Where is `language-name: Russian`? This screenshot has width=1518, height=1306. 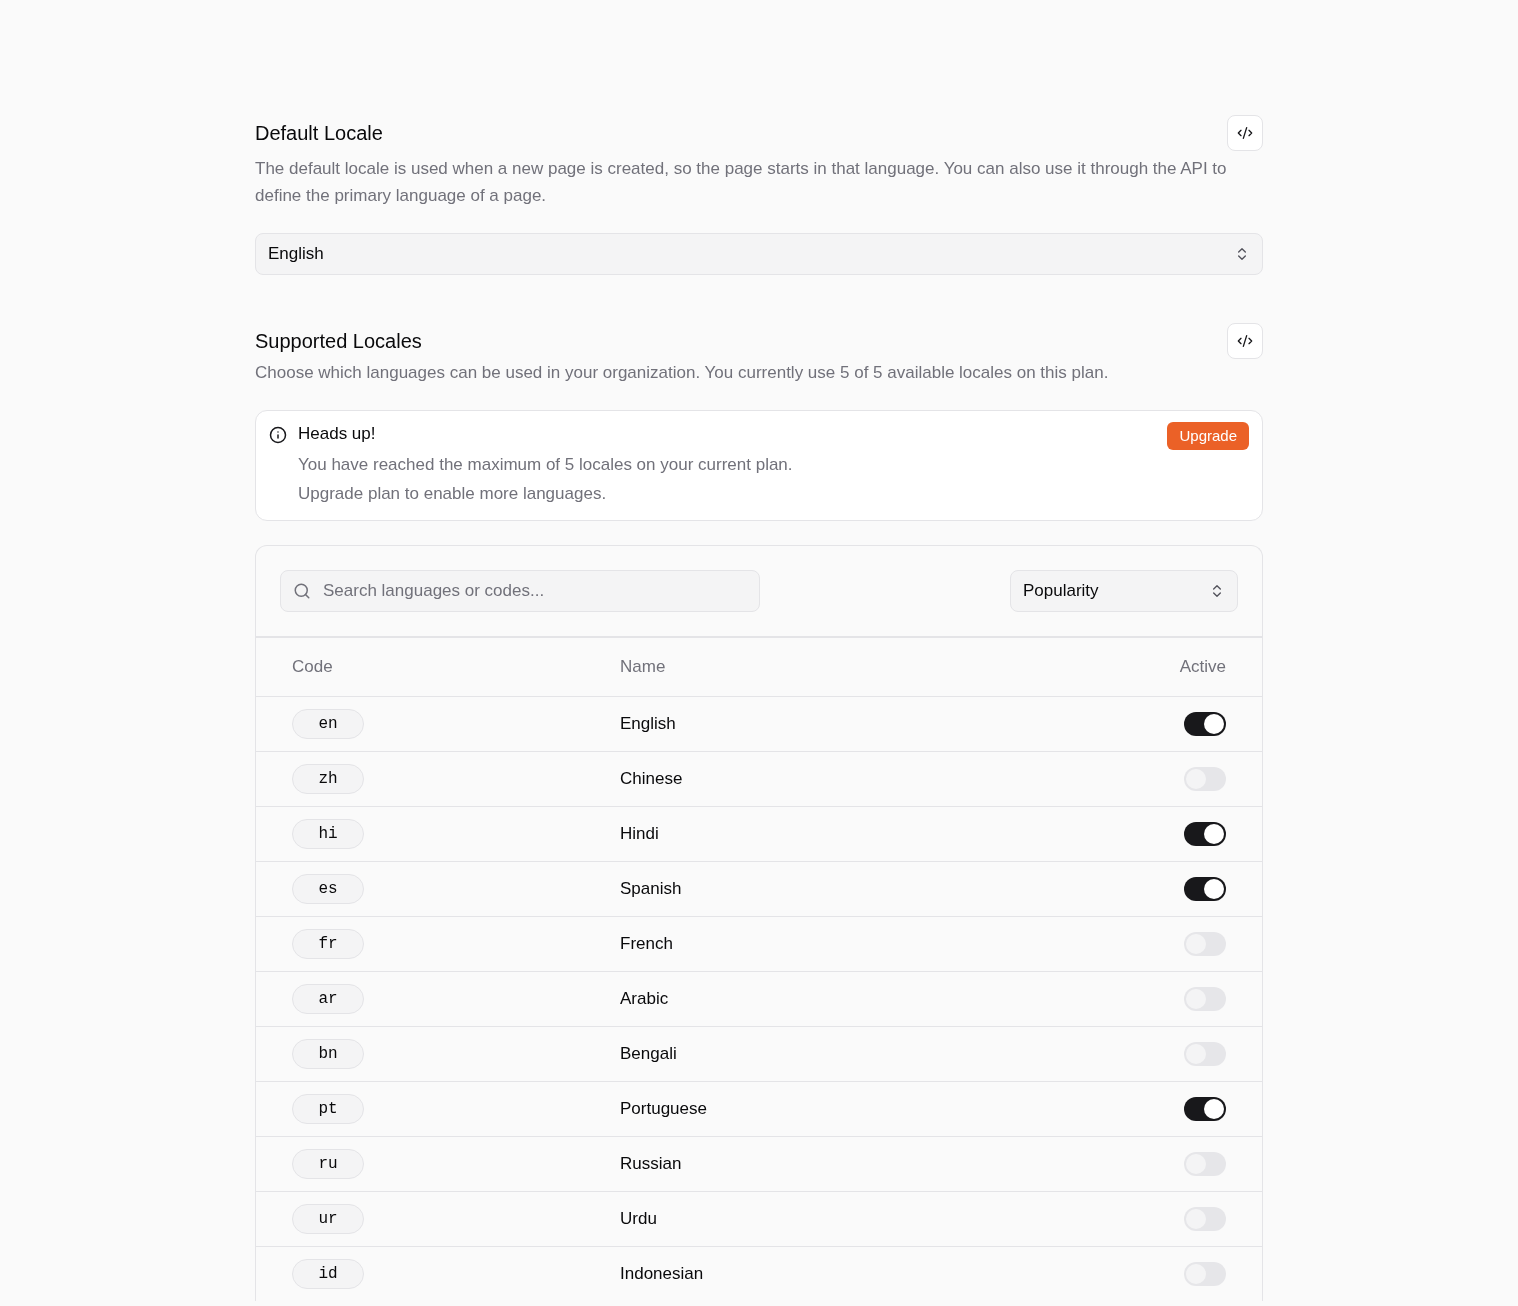 language-name: Russian is located at coordinates (651, 1164).